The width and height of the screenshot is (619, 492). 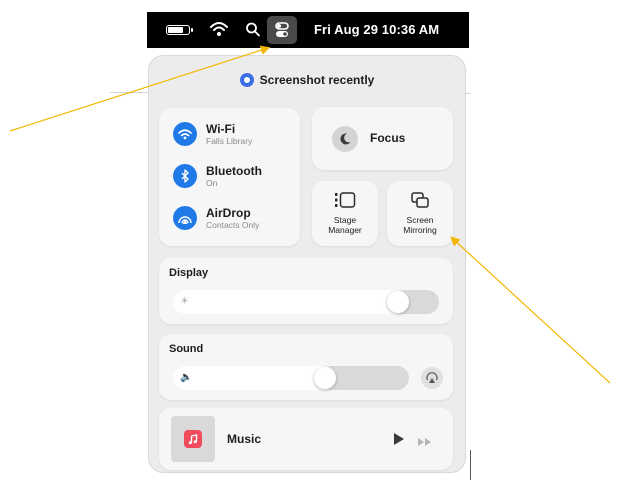 I want to click on annotation-arrow-screen-mirroring, so click(x=530, y=310).